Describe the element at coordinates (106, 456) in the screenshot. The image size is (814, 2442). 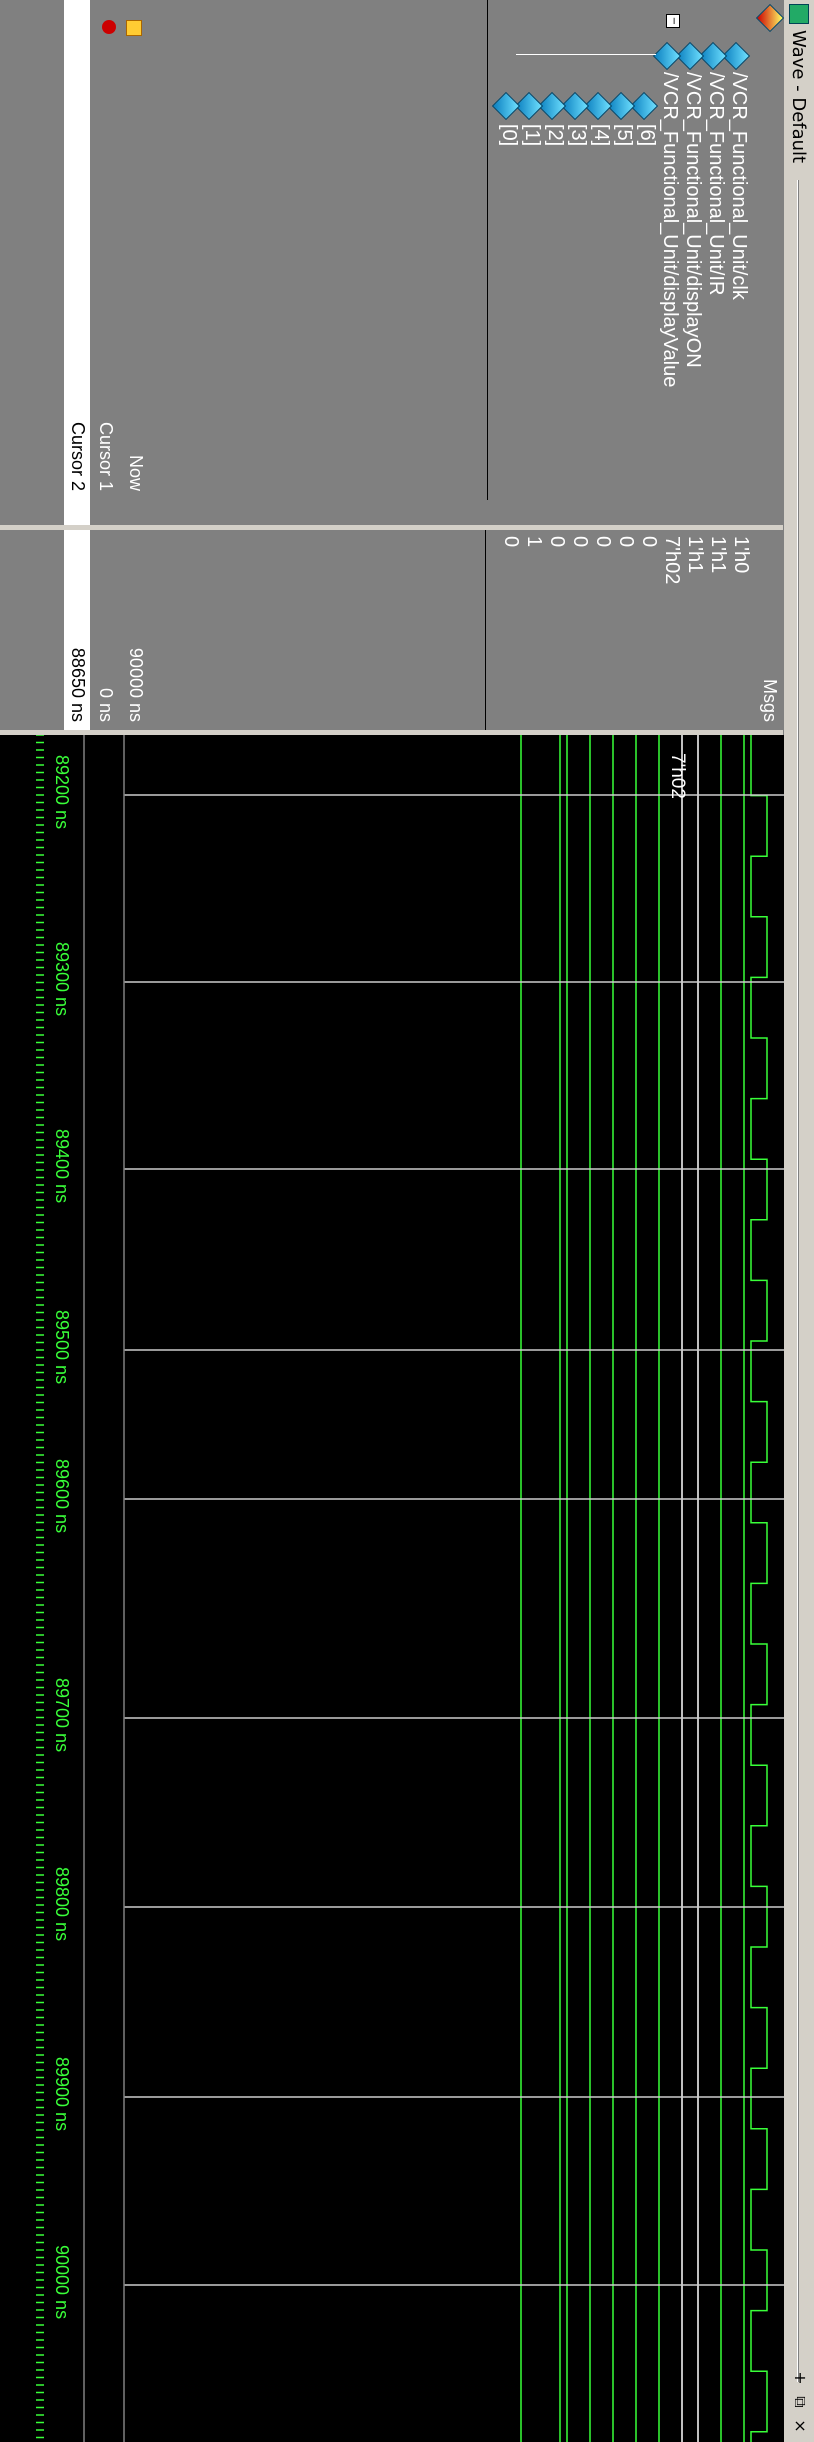
I see `cursor1-label: Cursor 1` at that location.